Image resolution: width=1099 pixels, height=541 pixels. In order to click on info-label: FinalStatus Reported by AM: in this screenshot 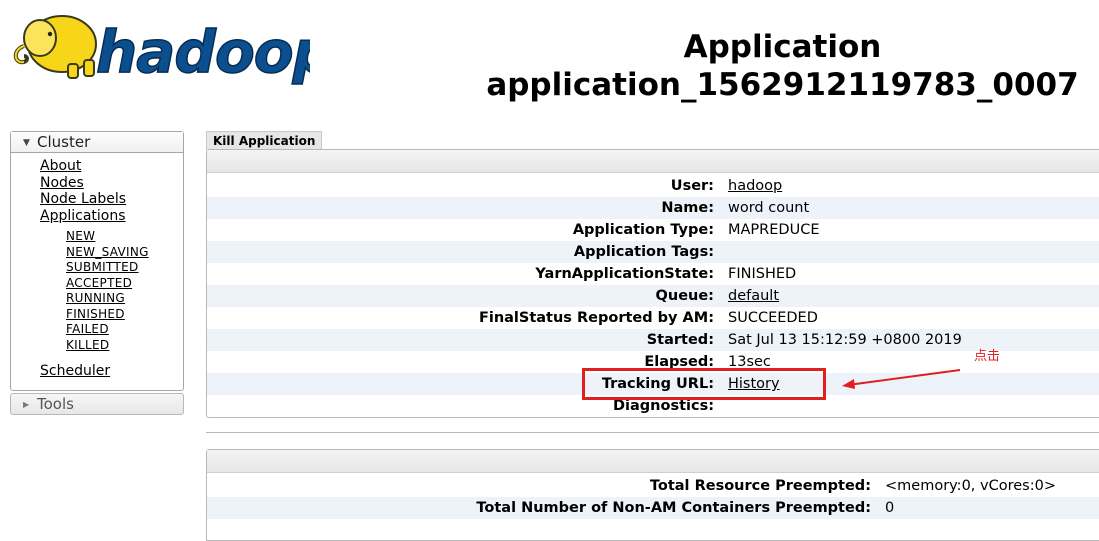, I will do `click(596, 318)`.